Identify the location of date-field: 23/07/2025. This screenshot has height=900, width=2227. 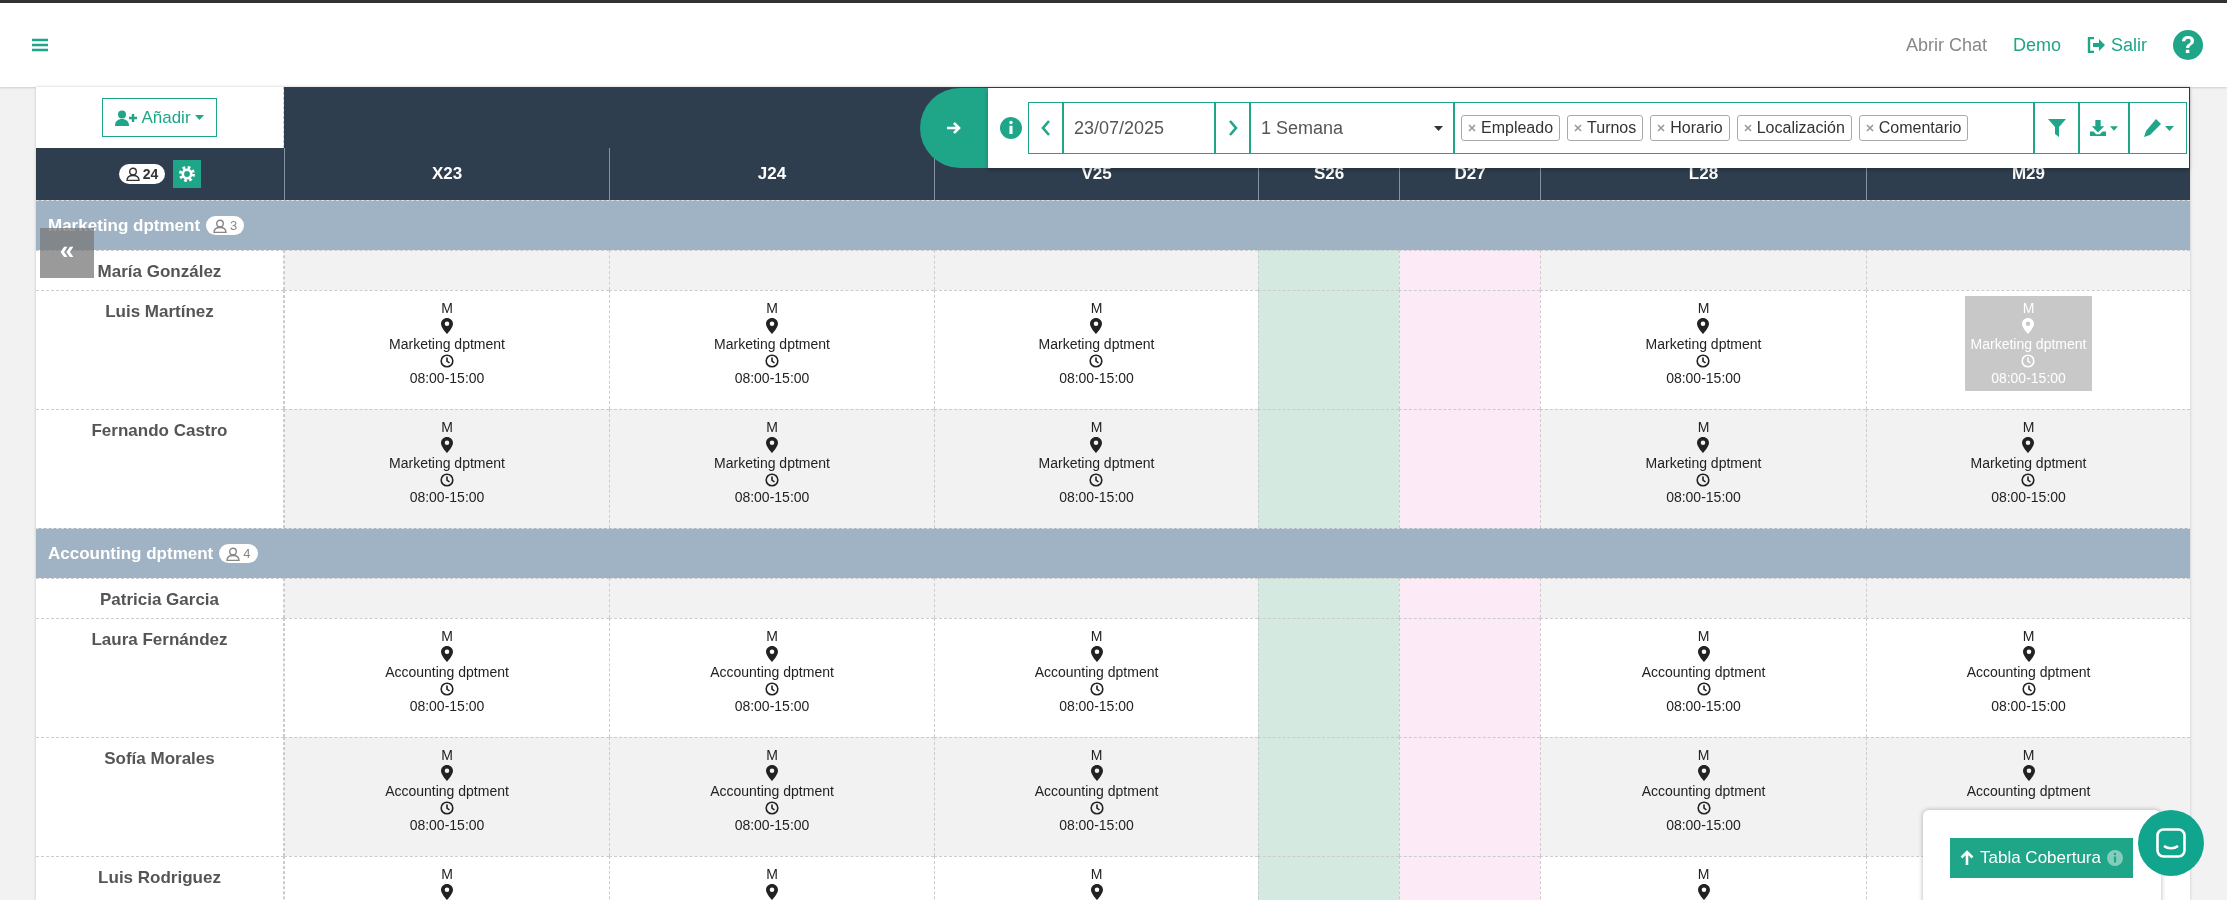
(1139, 128).